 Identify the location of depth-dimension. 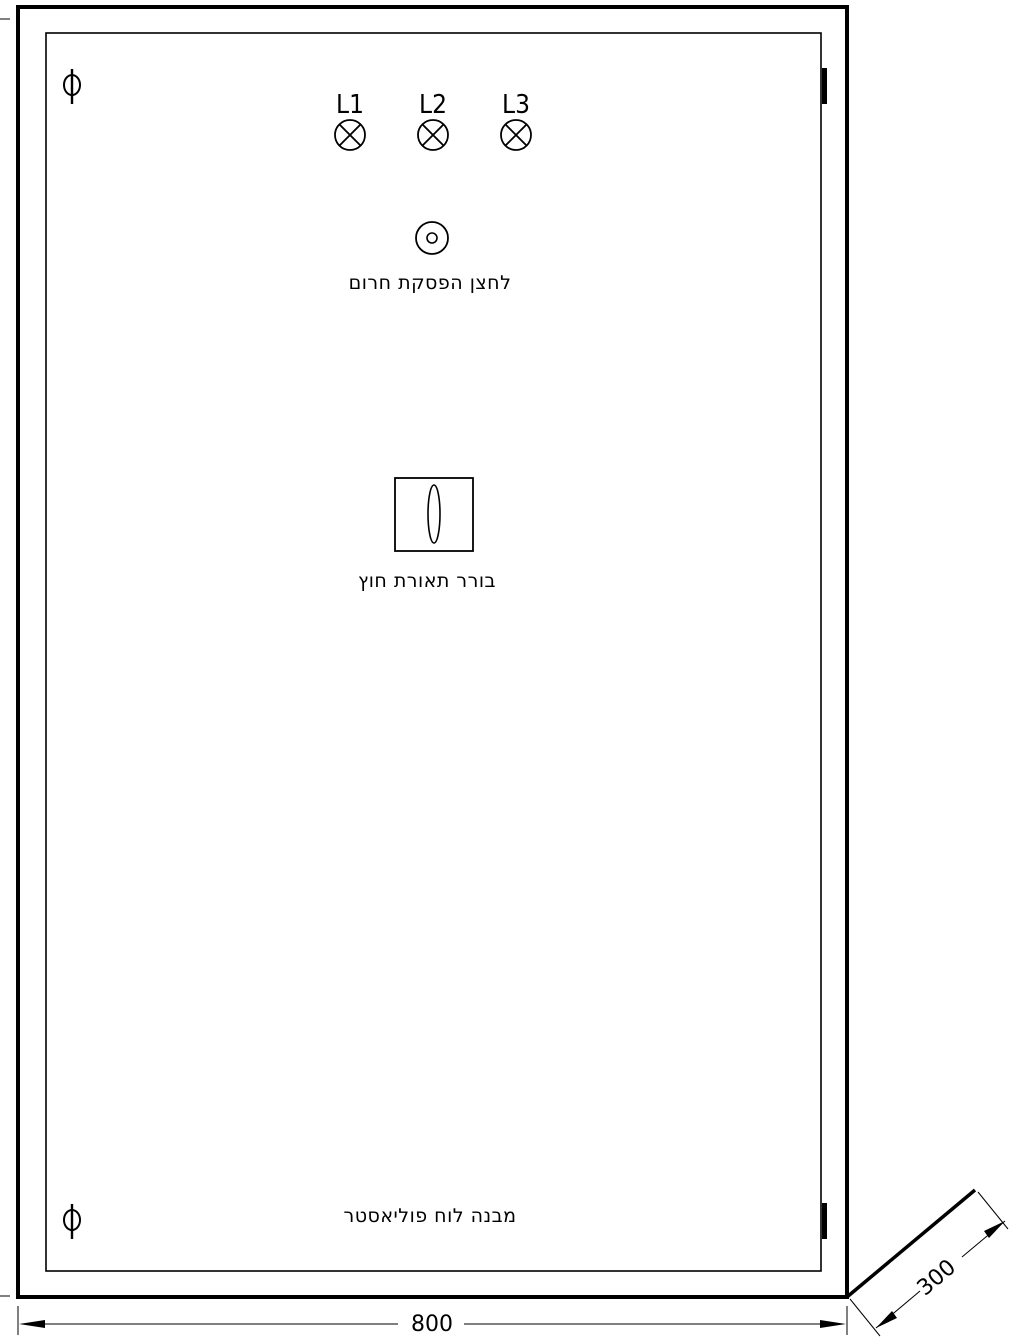
(927, 1262).